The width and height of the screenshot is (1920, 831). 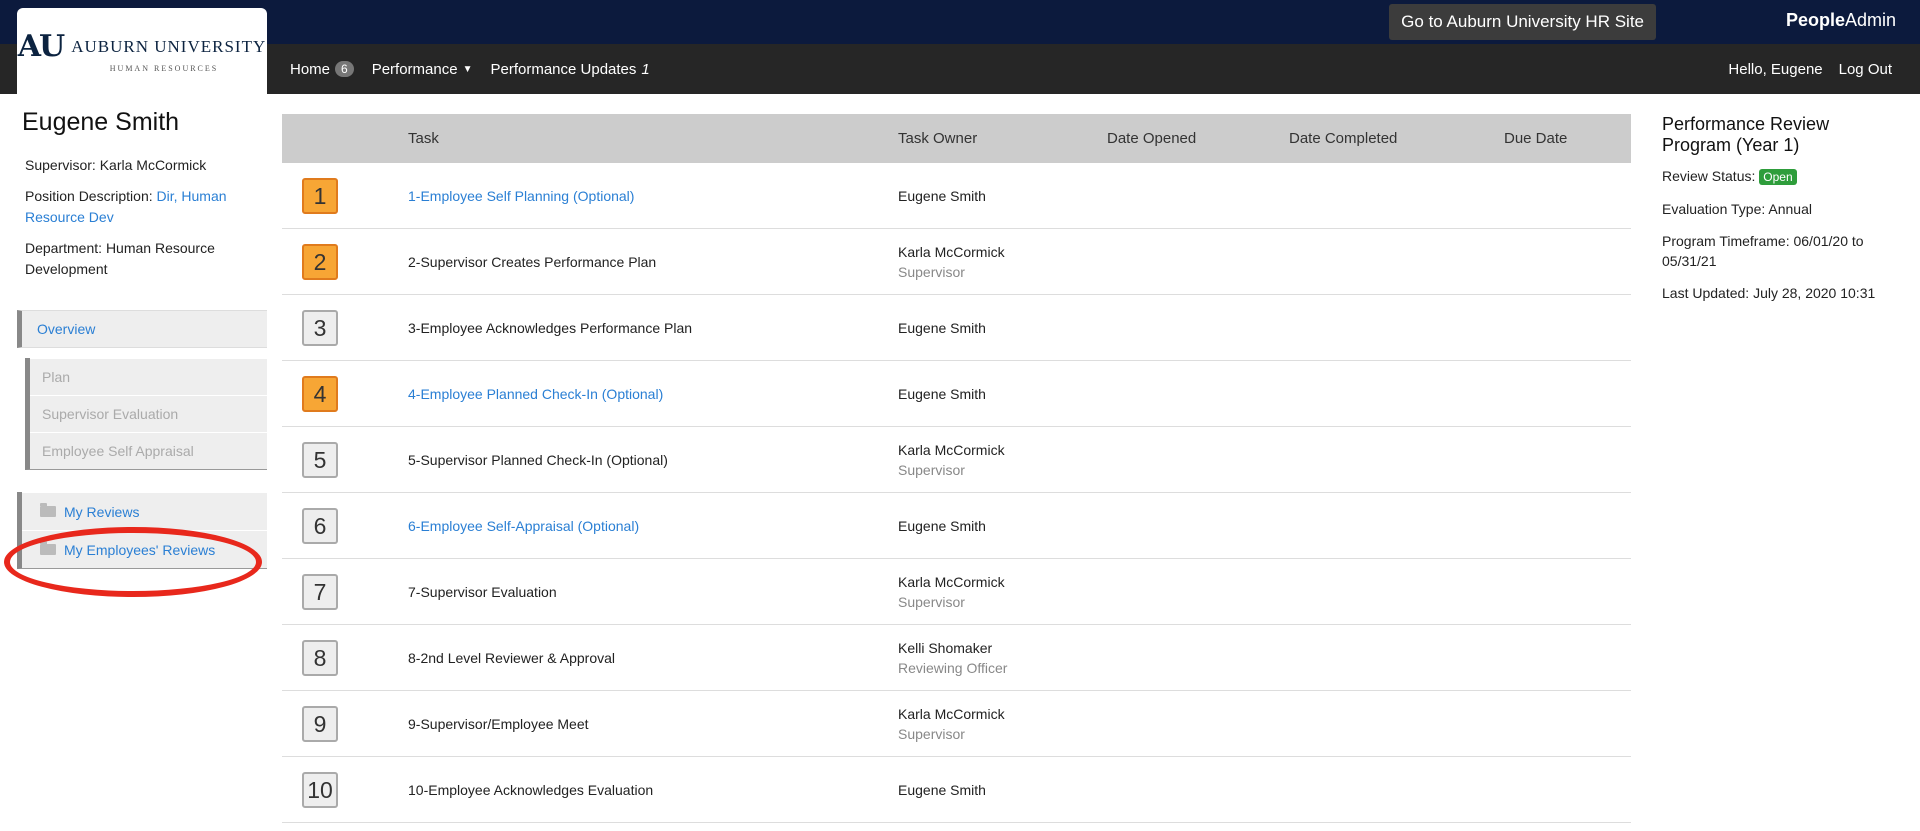 What do you see at coordinates (1782, 251) in the screenshot?
I see `program-timeframe: Program Timeframe: 06/01/20 to 05/31/21` at bounding box center [1782, 251].